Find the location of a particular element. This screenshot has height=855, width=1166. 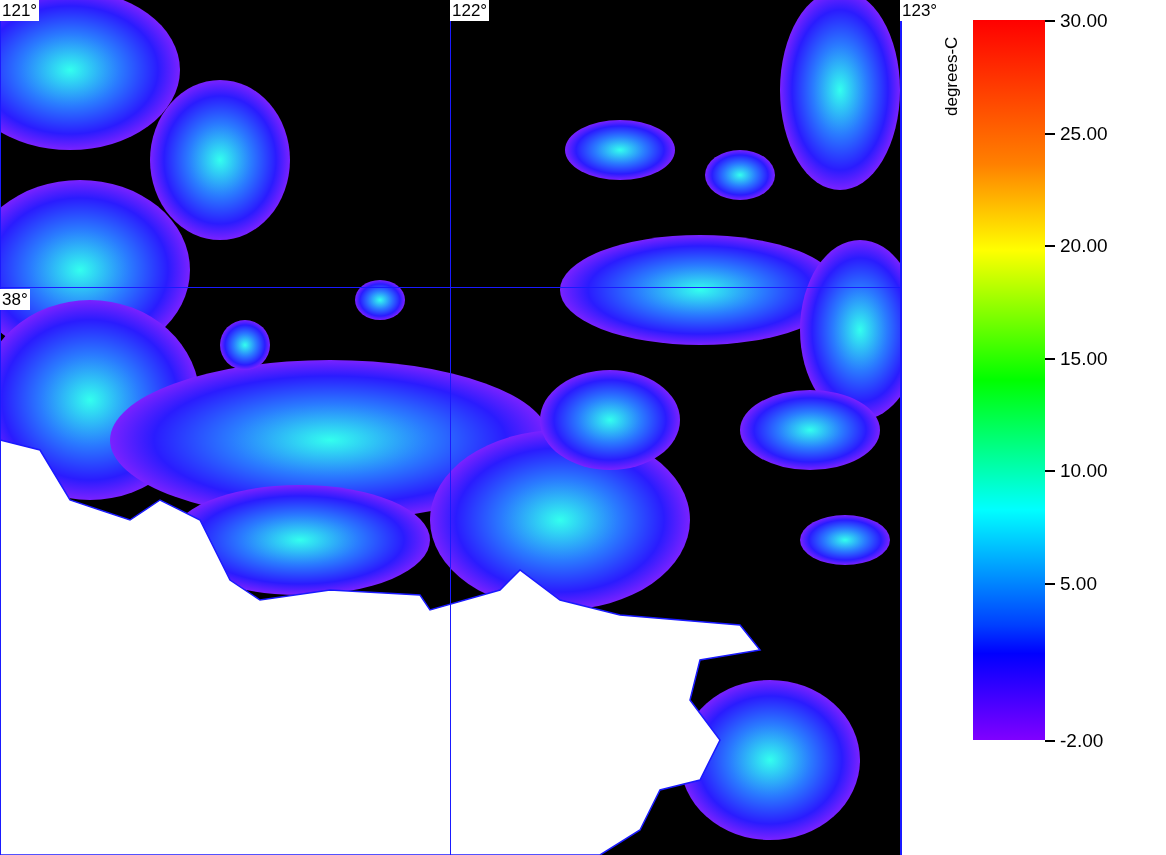

colorbar-title: degrees-C is located at coordinates (952, 76).